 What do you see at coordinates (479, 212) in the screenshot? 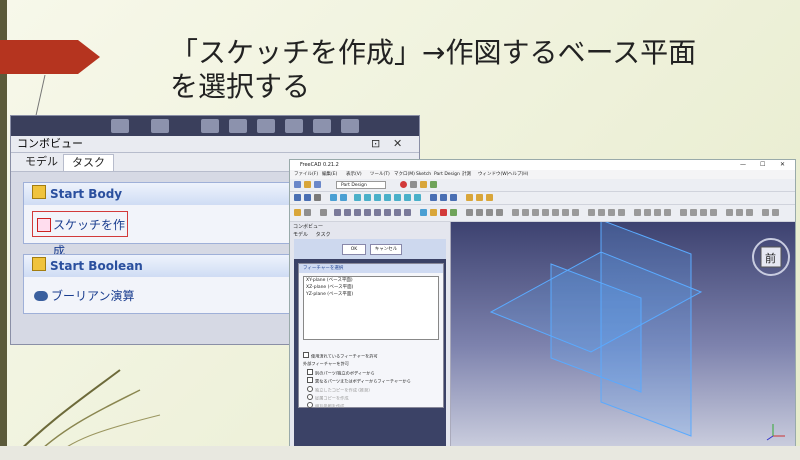
I see `pocket-icon` at bounding box center [479, 212].